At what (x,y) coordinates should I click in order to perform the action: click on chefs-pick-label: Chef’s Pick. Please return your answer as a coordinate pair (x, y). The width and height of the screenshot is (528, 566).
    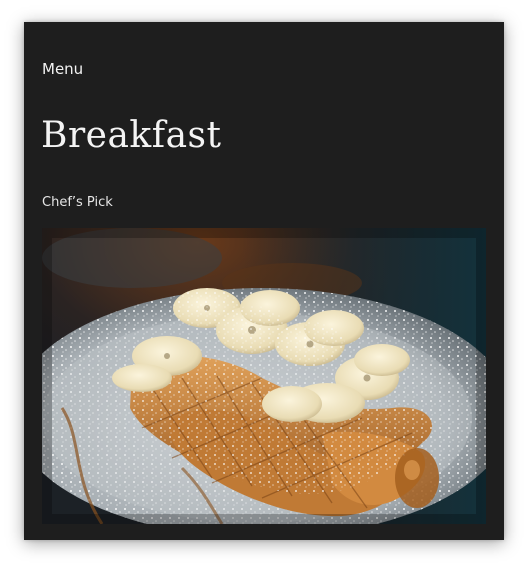
    Looking at the image, I should click on (77, 202).